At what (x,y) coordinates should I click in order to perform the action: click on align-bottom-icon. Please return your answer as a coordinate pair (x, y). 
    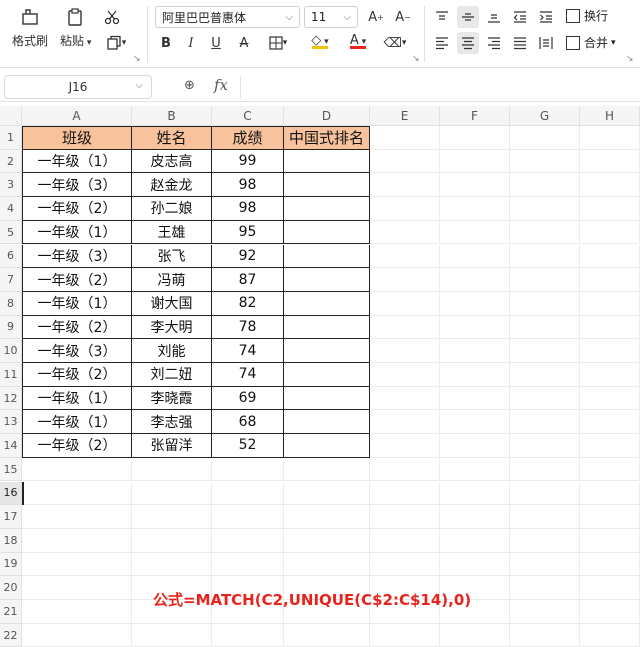
    Looking at the image, I should click on (494, 17).